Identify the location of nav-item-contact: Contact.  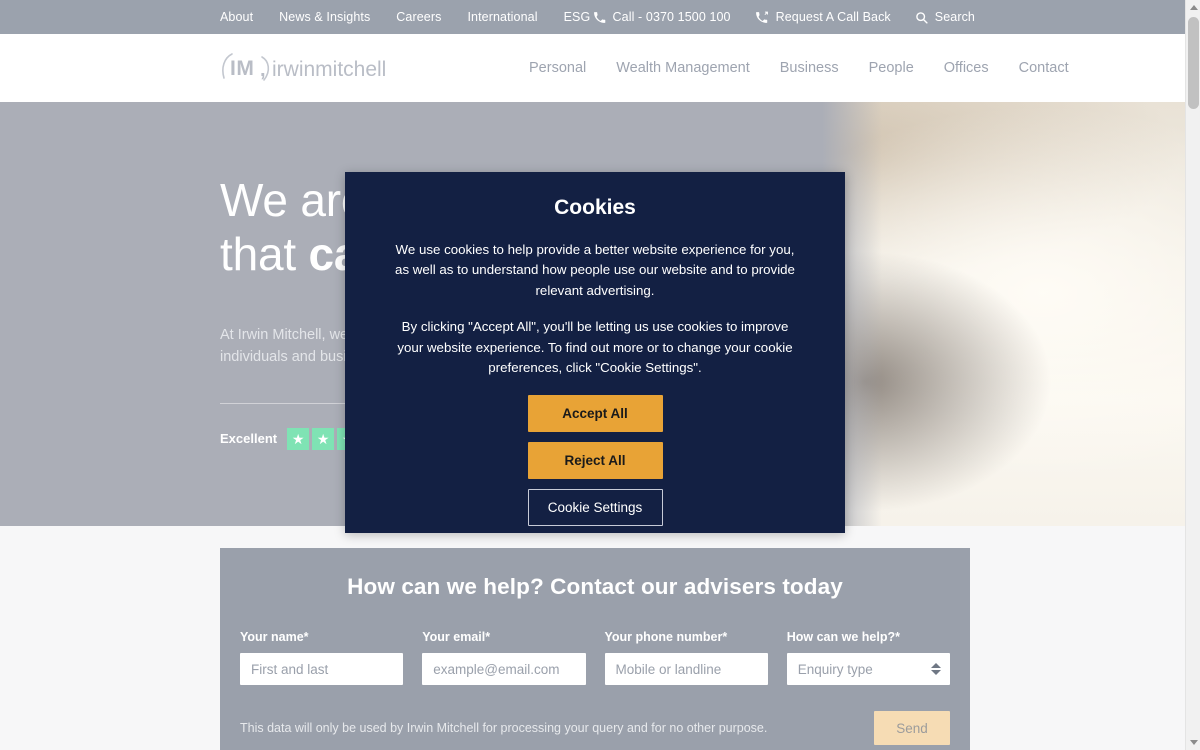
(1044, 68).